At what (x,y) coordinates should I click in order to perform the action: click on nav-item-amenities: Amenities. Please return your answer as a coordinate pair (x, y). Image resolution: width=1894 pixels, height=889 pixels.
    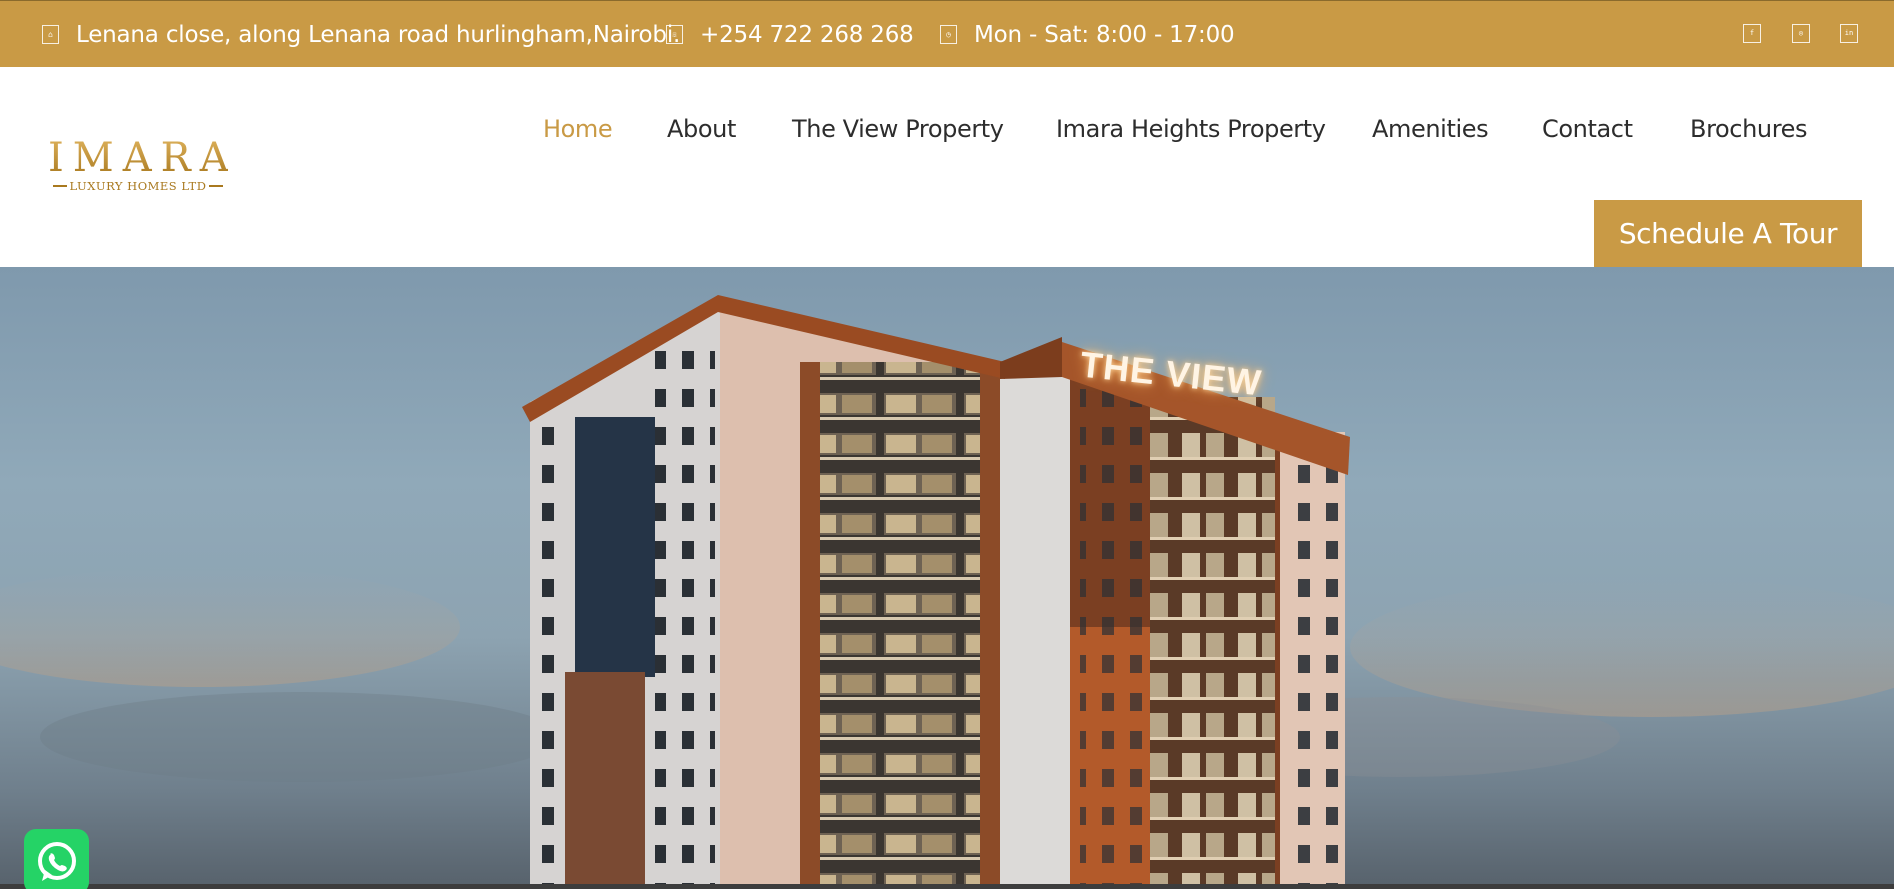
    Looking at the image, I should click on (1430, 129).